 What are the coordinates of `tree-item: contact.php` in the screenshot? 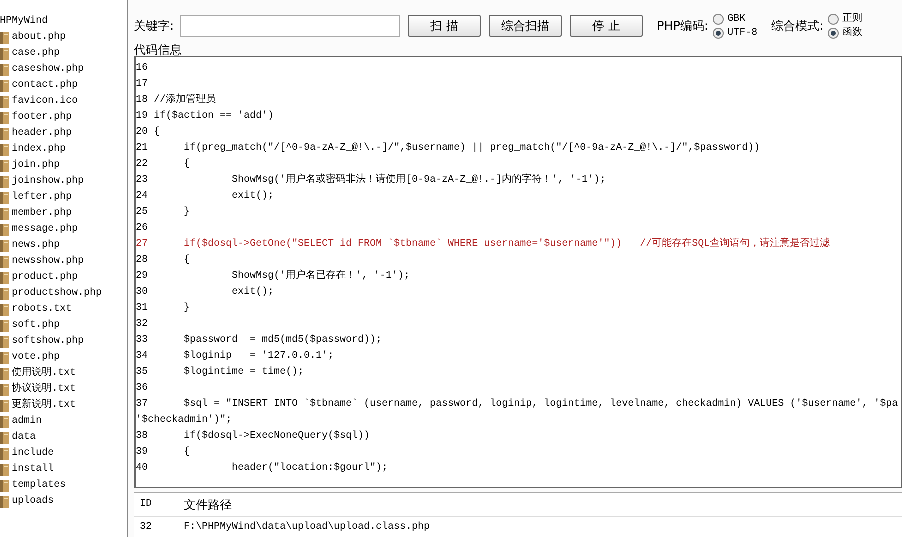 It's located at (45, 86).